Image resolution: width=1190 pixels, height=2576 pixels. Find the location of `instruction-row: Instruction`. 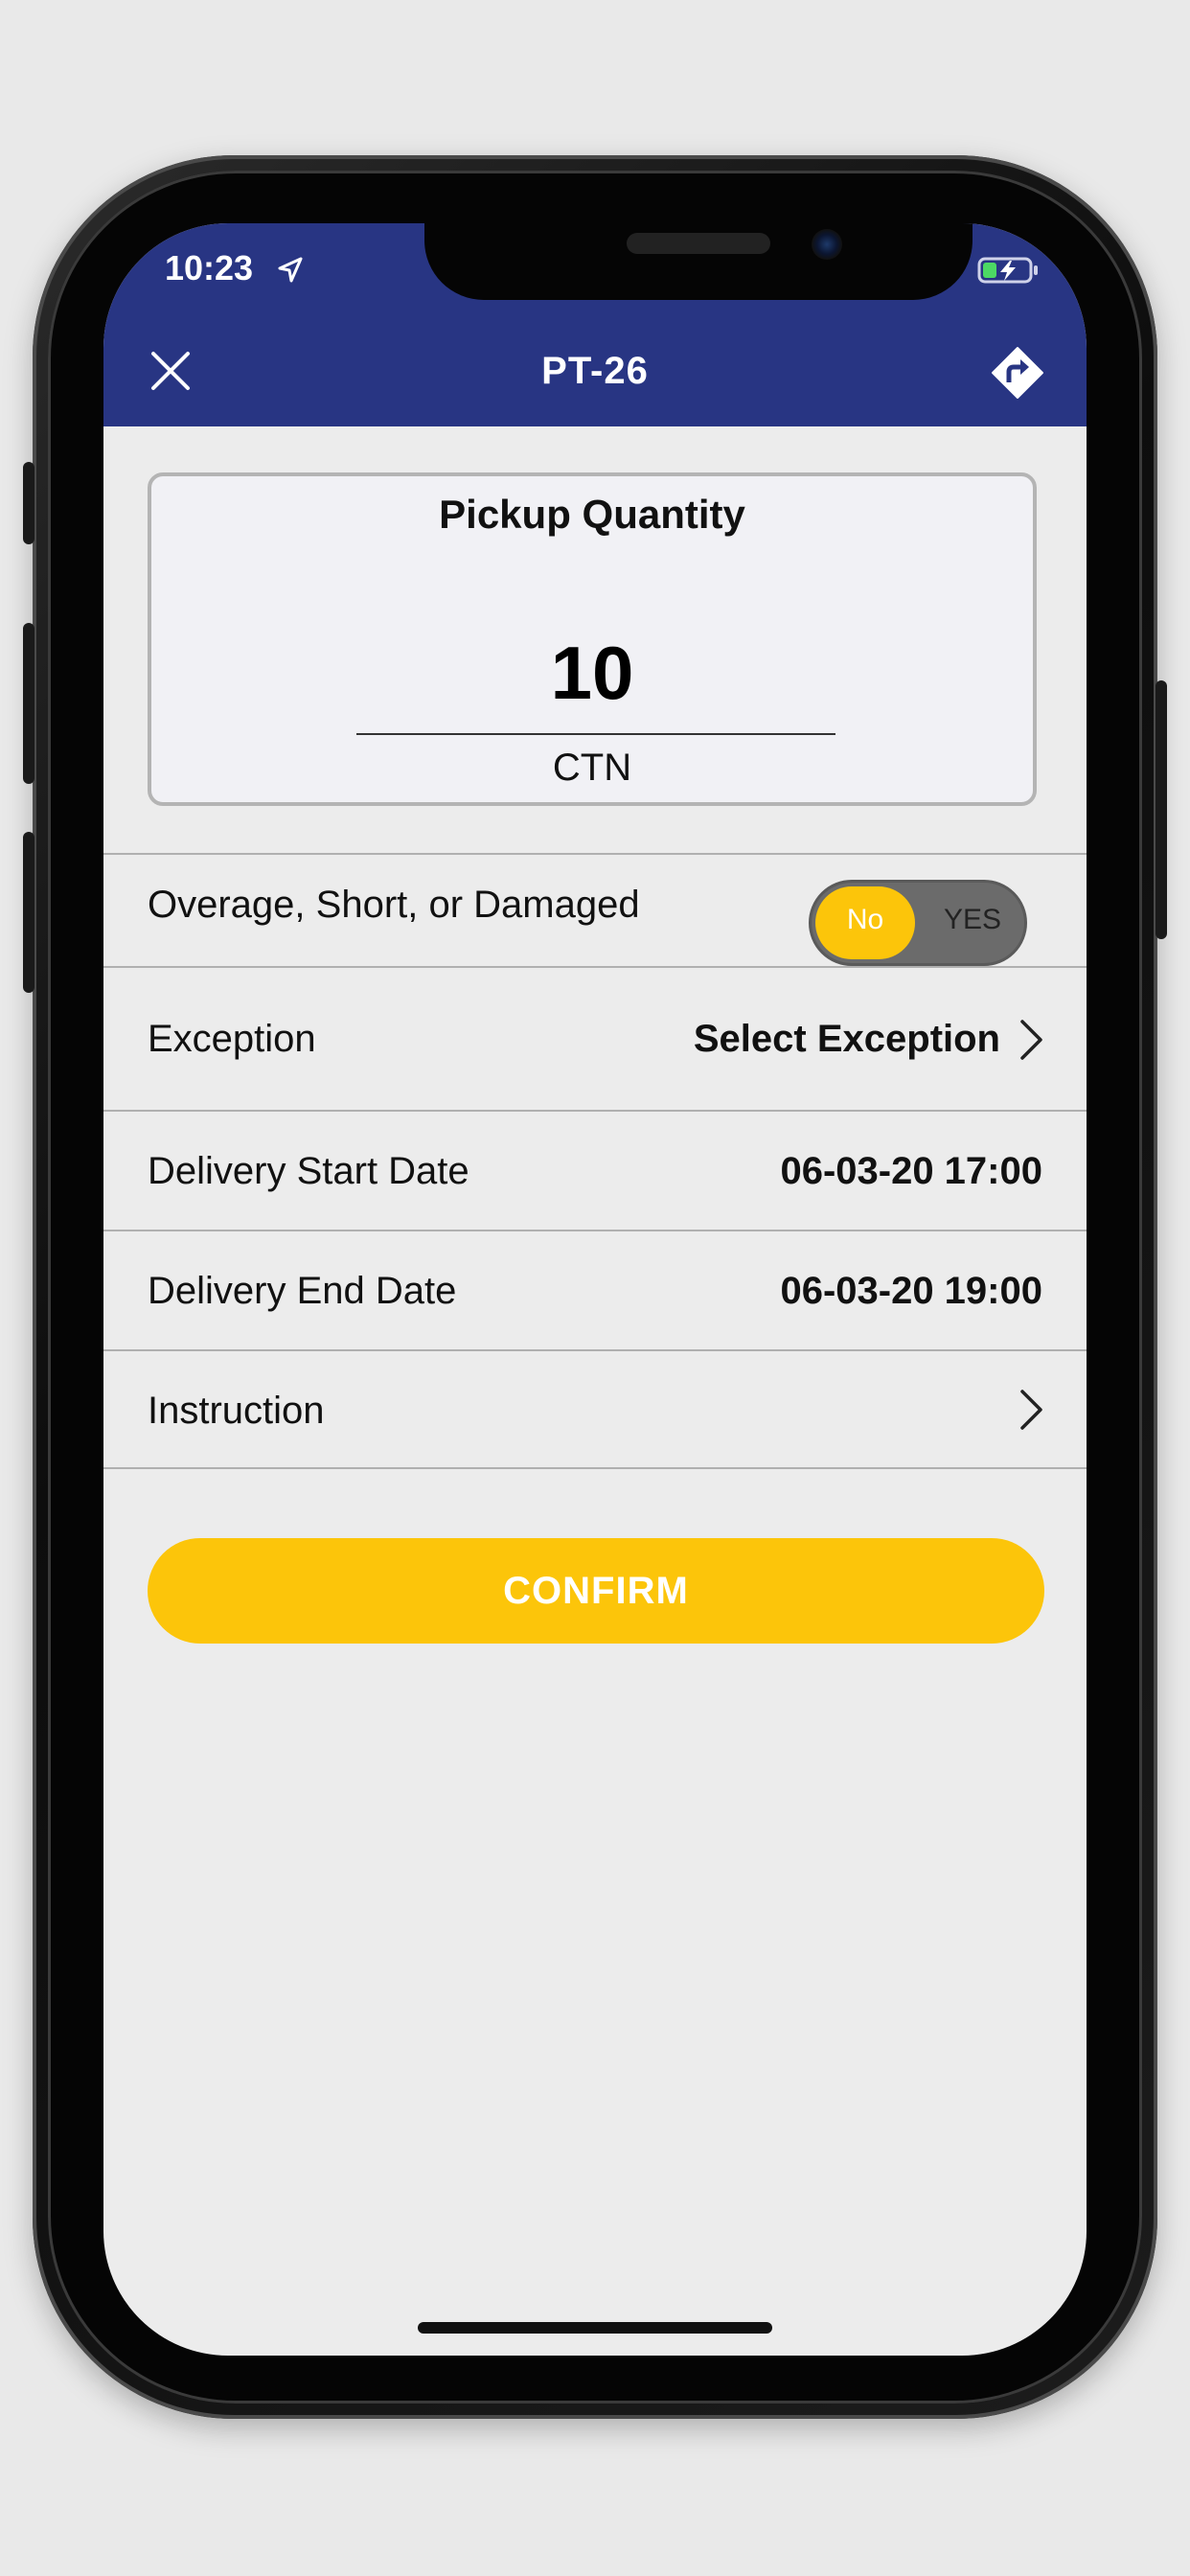

instruction-row: Instruction is located at coordinates (595, 1409).